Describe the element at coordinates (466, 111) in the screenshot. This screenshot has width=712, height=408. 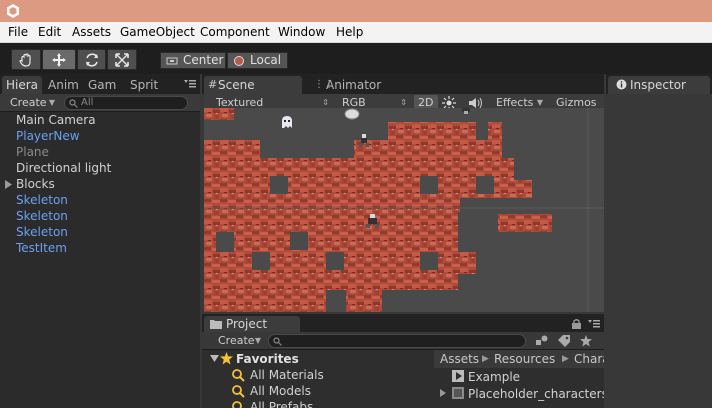
I see `skeleton-sprite-icon` at that location.